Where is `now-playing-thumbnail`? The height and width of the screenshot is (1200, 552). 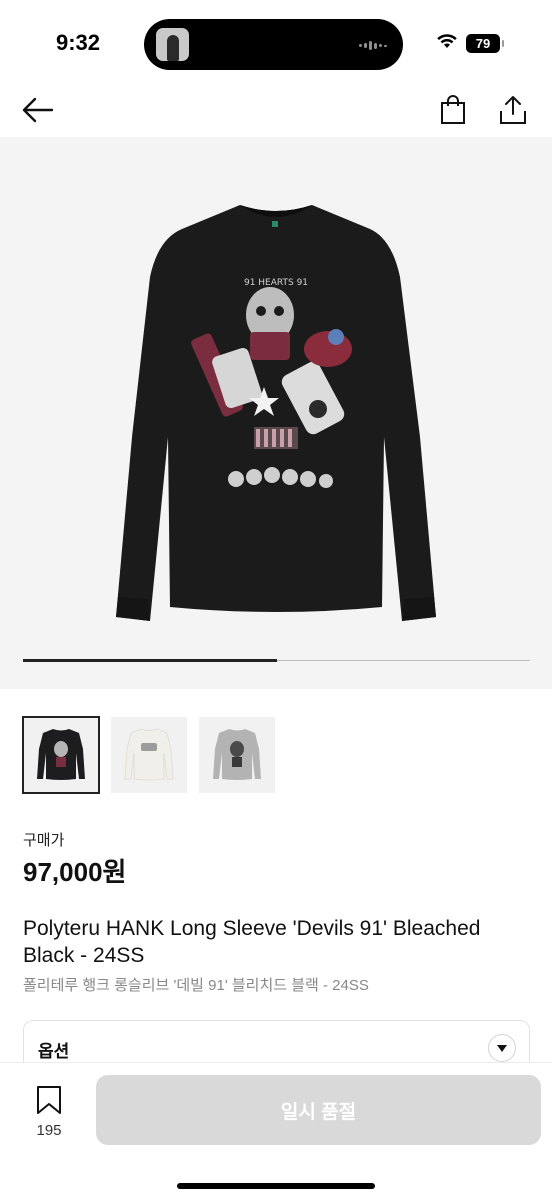
now-playing-thumbnail is located at coordinates (172, 44).